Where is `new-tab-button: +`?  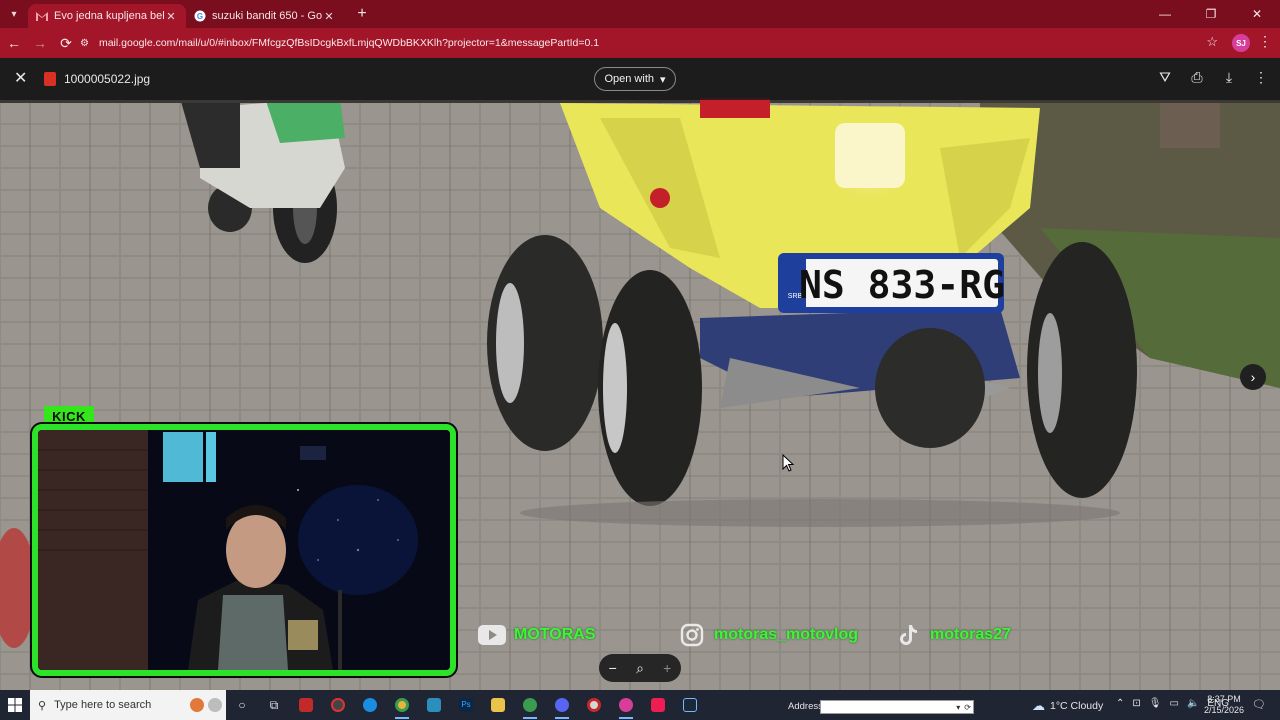
new-tab-button: + is located at coordinates (362, 14).